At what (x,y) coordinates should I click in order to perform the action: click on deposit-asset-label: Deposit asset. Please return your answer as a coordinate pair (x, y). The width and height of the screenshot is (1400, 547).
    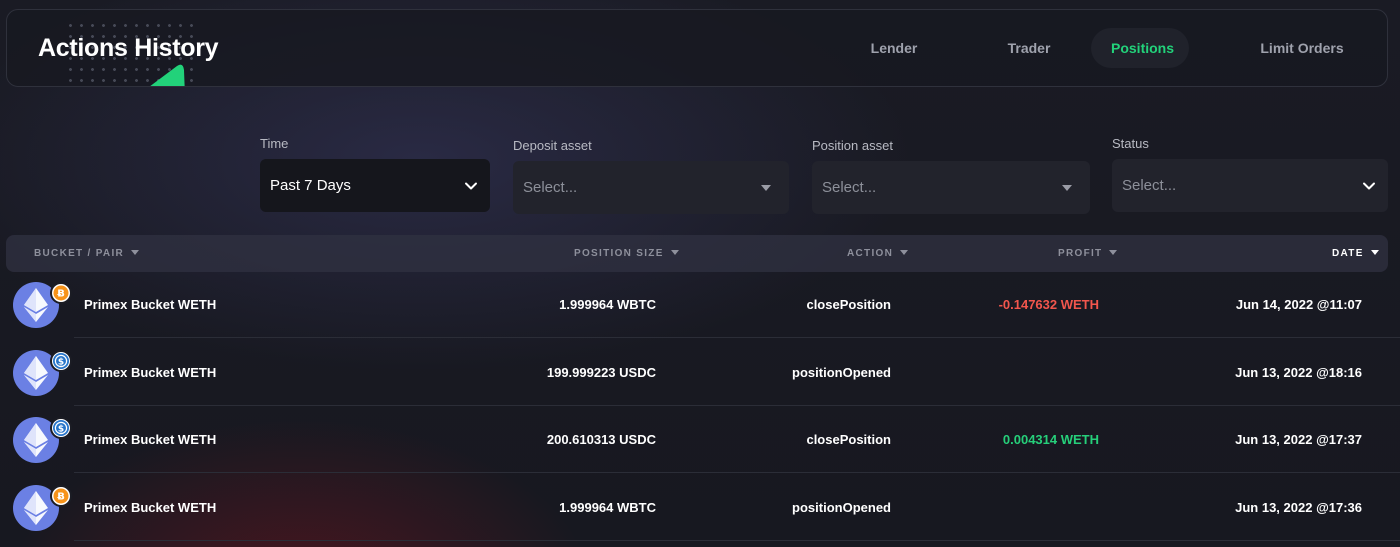
    Looking at the image, I should click on (552, 145).